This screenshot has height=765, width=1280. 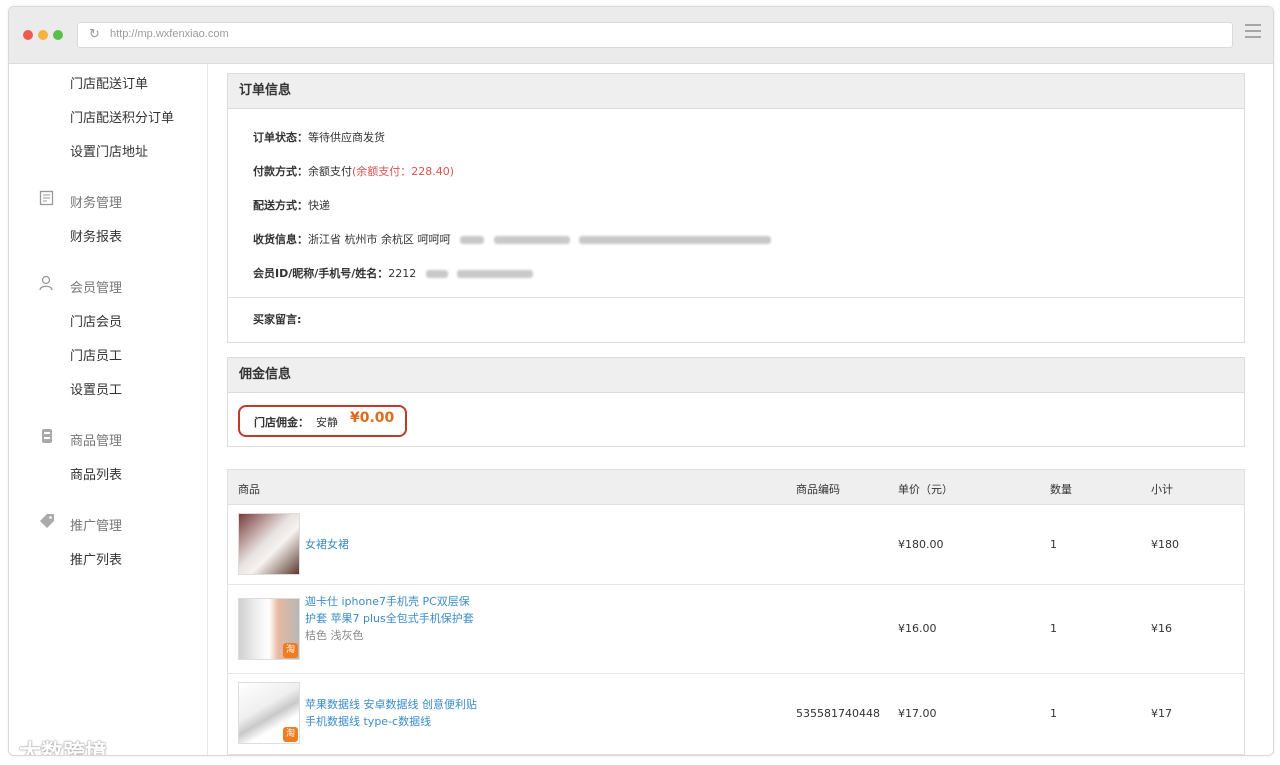 What do you see at coordinates (818, 489) in the screenshot?
I see `header-code: 商品编码` at bounding box center [818, 489].